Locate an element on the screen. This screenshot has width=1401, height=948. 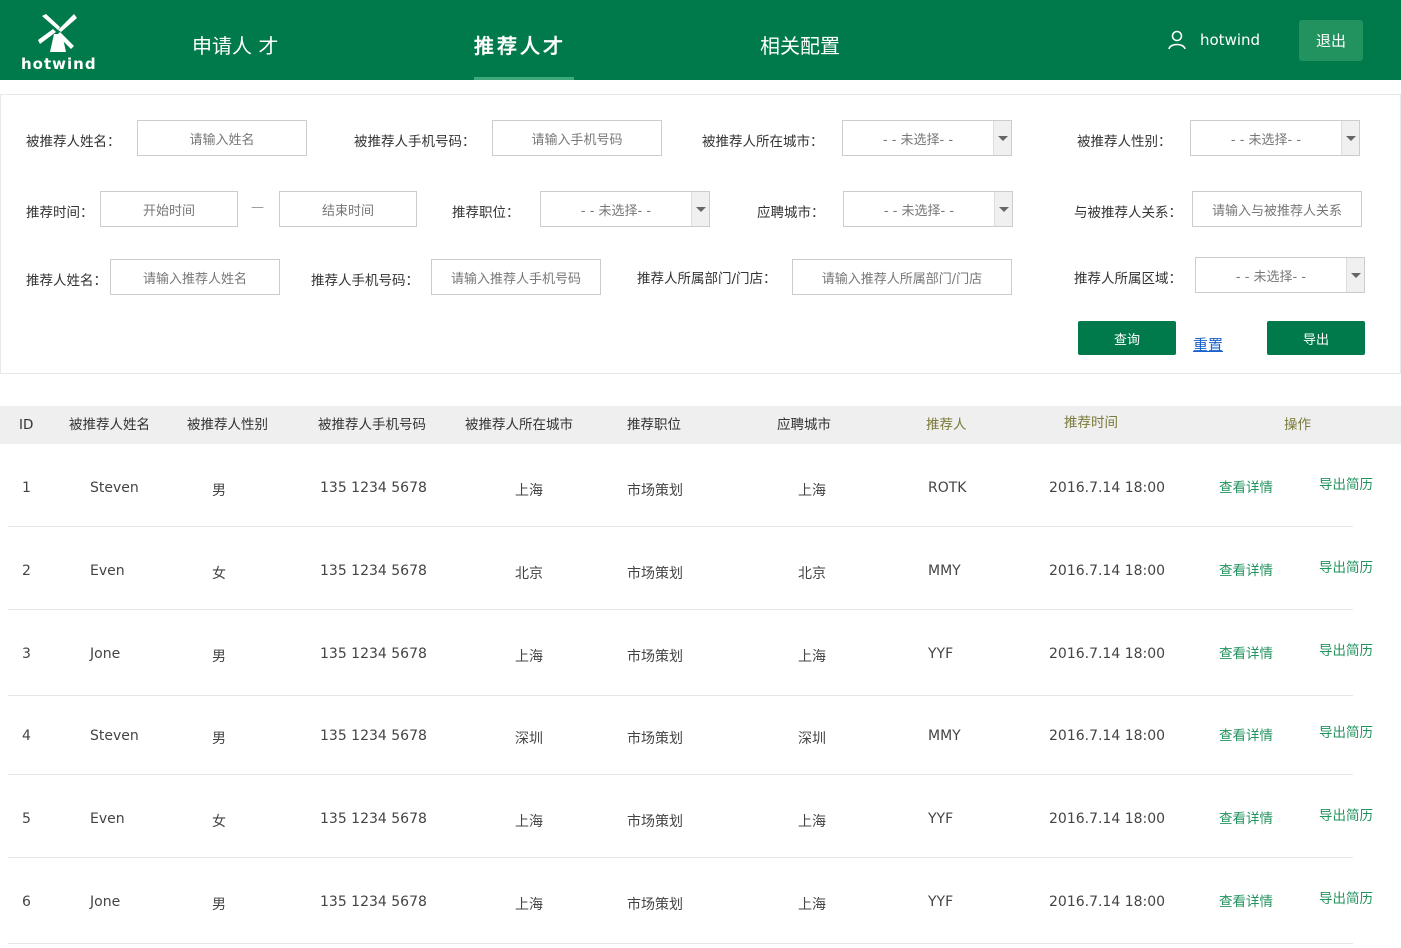
relation-label: 与被推荐人关系： is located at coordinates (1128, 213).